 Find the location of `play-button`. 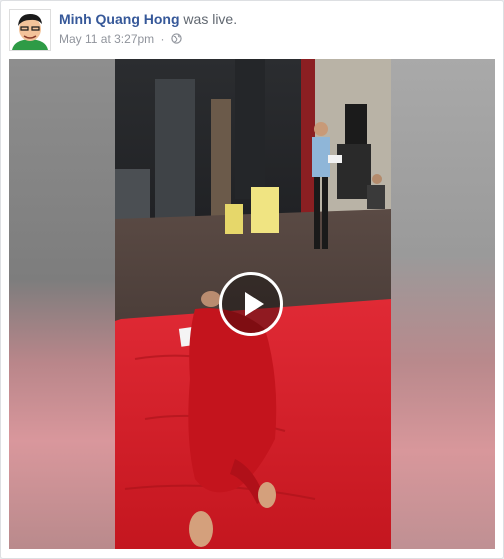

play-button is located at coordinates (251, 304).